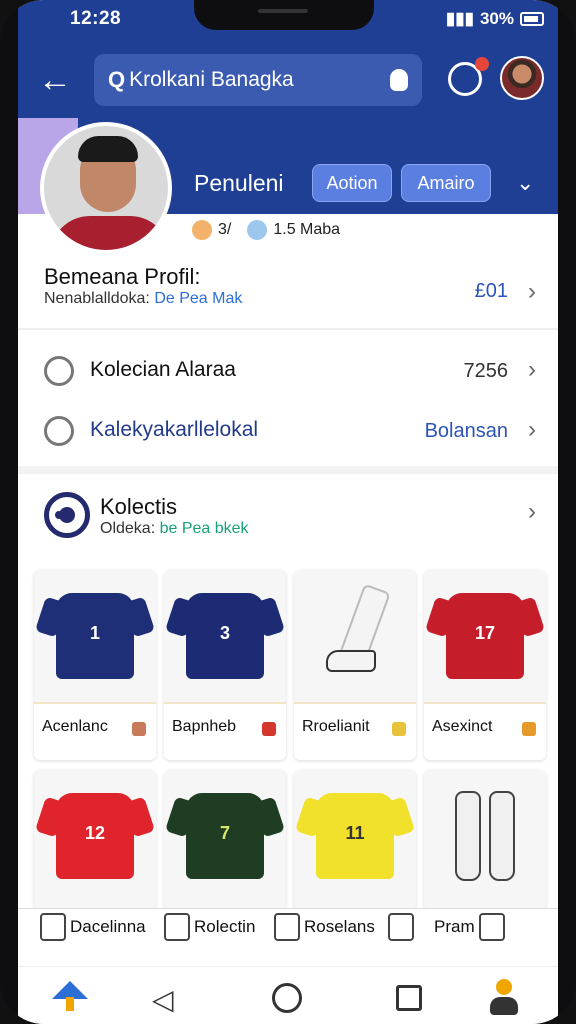 The image size is (576, 1024). Describe the element at coordinates (122, 276) in the screenshot. I see `section-title: Bemeana Profil:` at that location.